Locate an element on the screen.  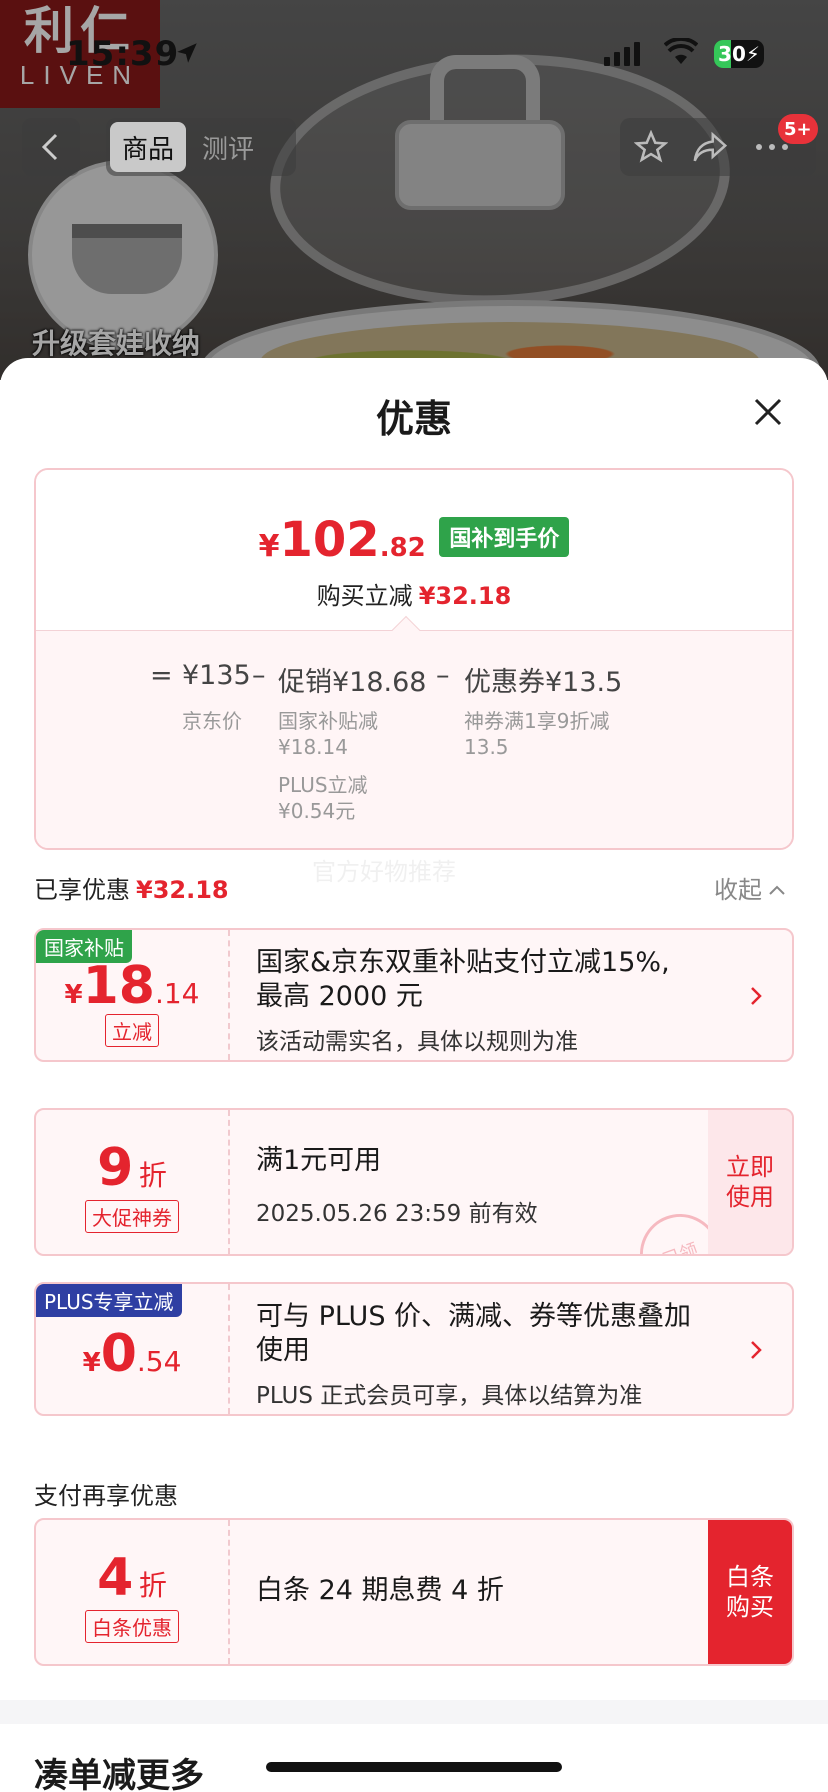
baitiao-title: 白条 24 期息费 4 折 is located at coordinates (380, 1590).